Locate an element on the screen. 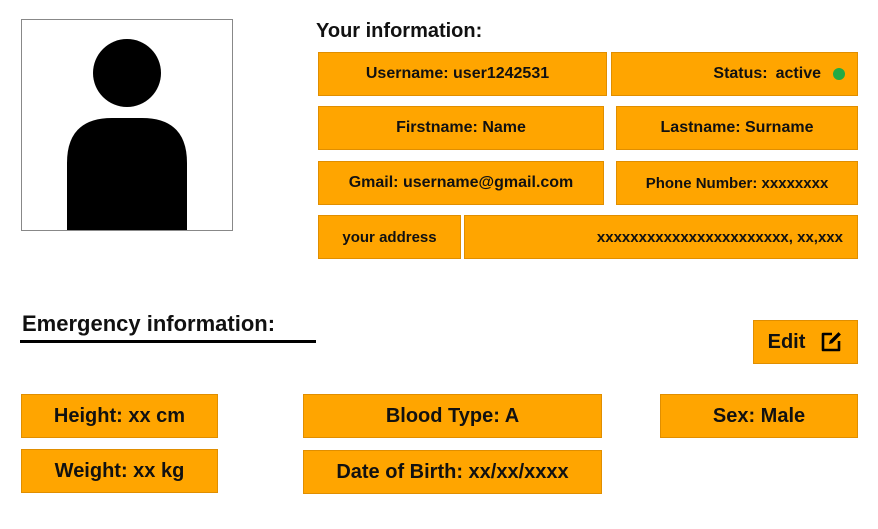 This screenshot has width=878, height=529. date-of-birth-text: Date of Birth: xx/xx/xxxx is located at coordinates (452, 471).